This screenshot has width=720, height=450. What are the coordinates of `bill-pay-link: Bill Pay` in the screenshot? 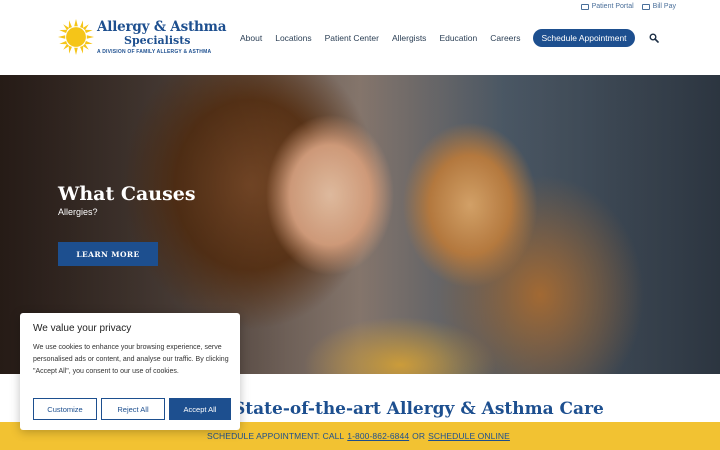 It's located at (658, 6).